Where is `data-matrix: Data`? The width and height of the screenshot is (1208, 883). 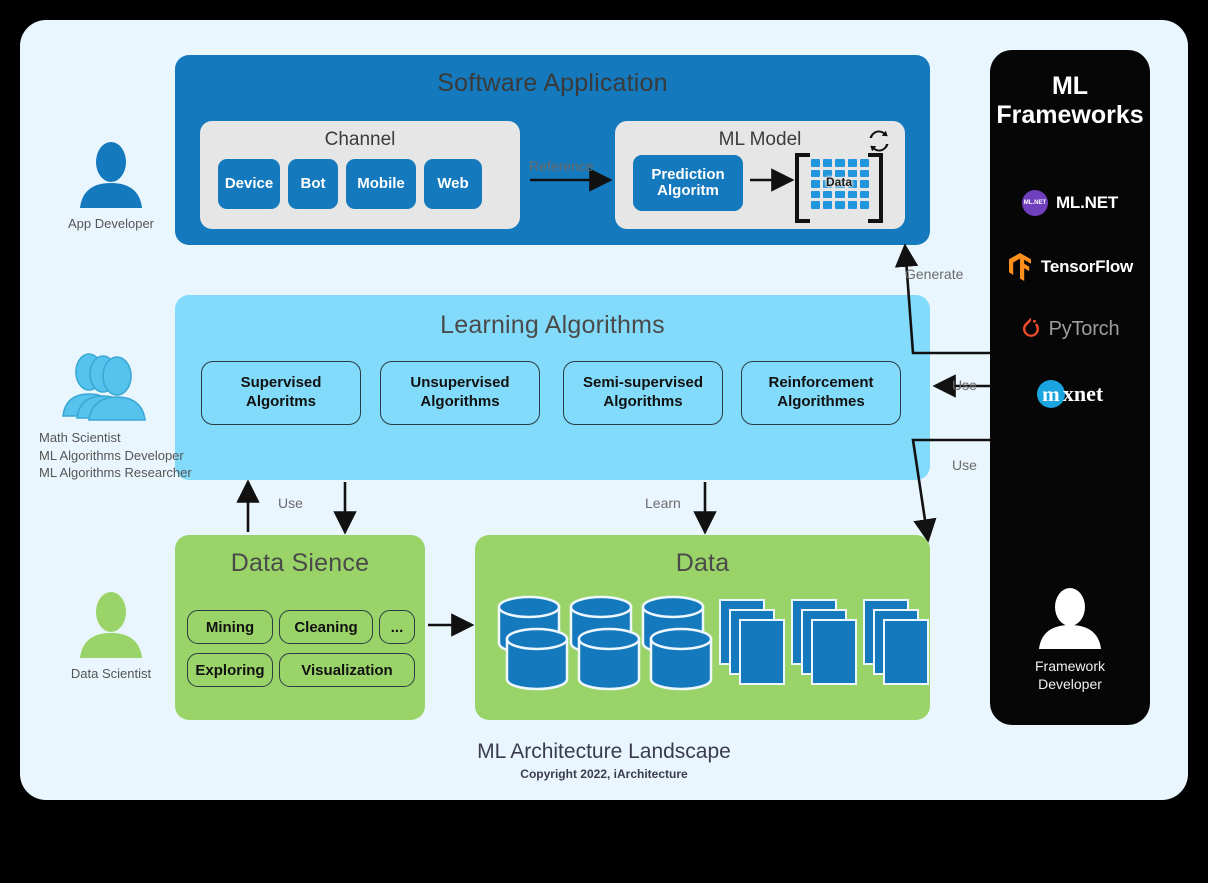
data-matrix: Data is located at coordinates (839, 188).